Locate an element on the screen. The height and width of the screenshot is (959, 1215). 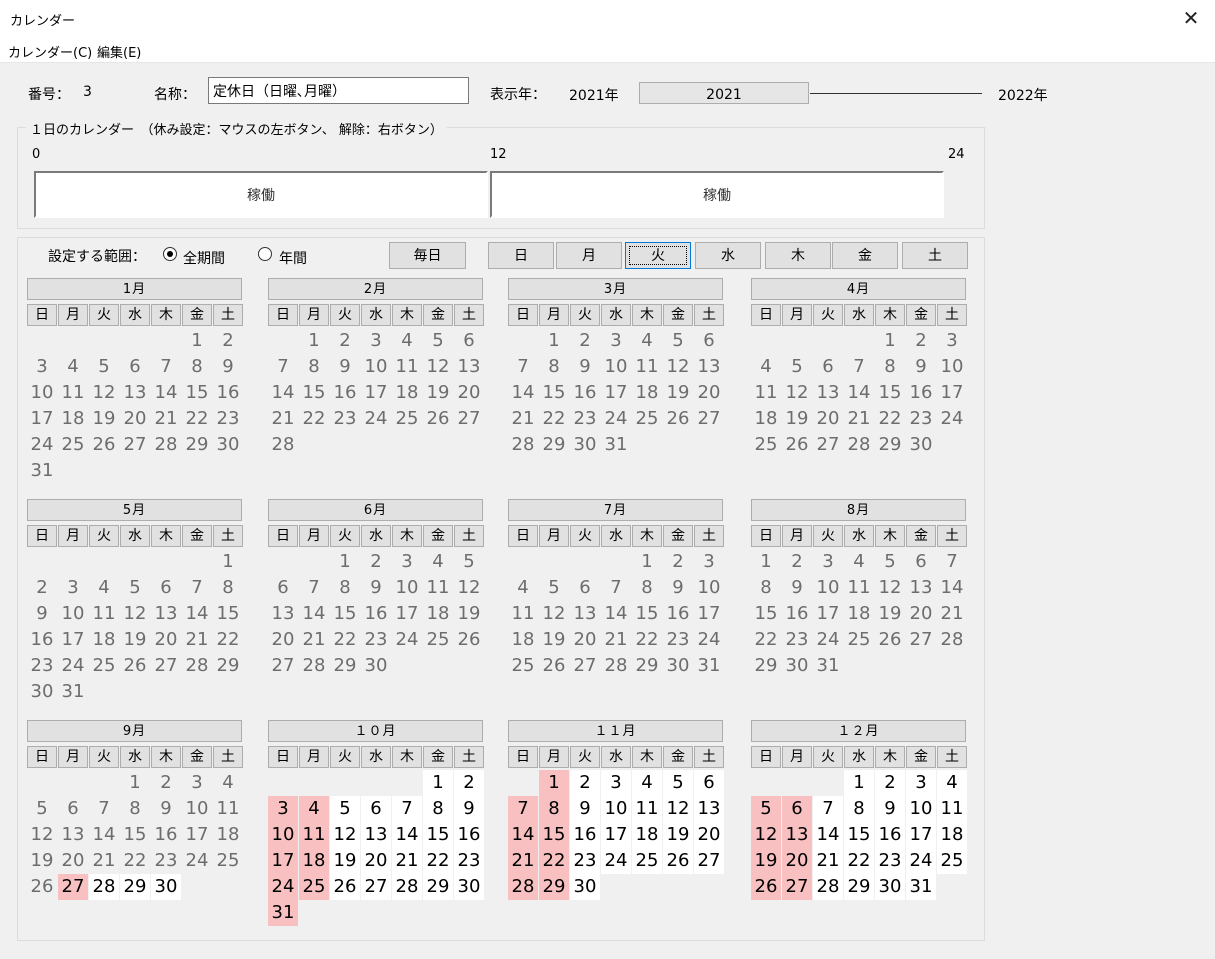
year-slider-track is located at coordinates (896, 93).